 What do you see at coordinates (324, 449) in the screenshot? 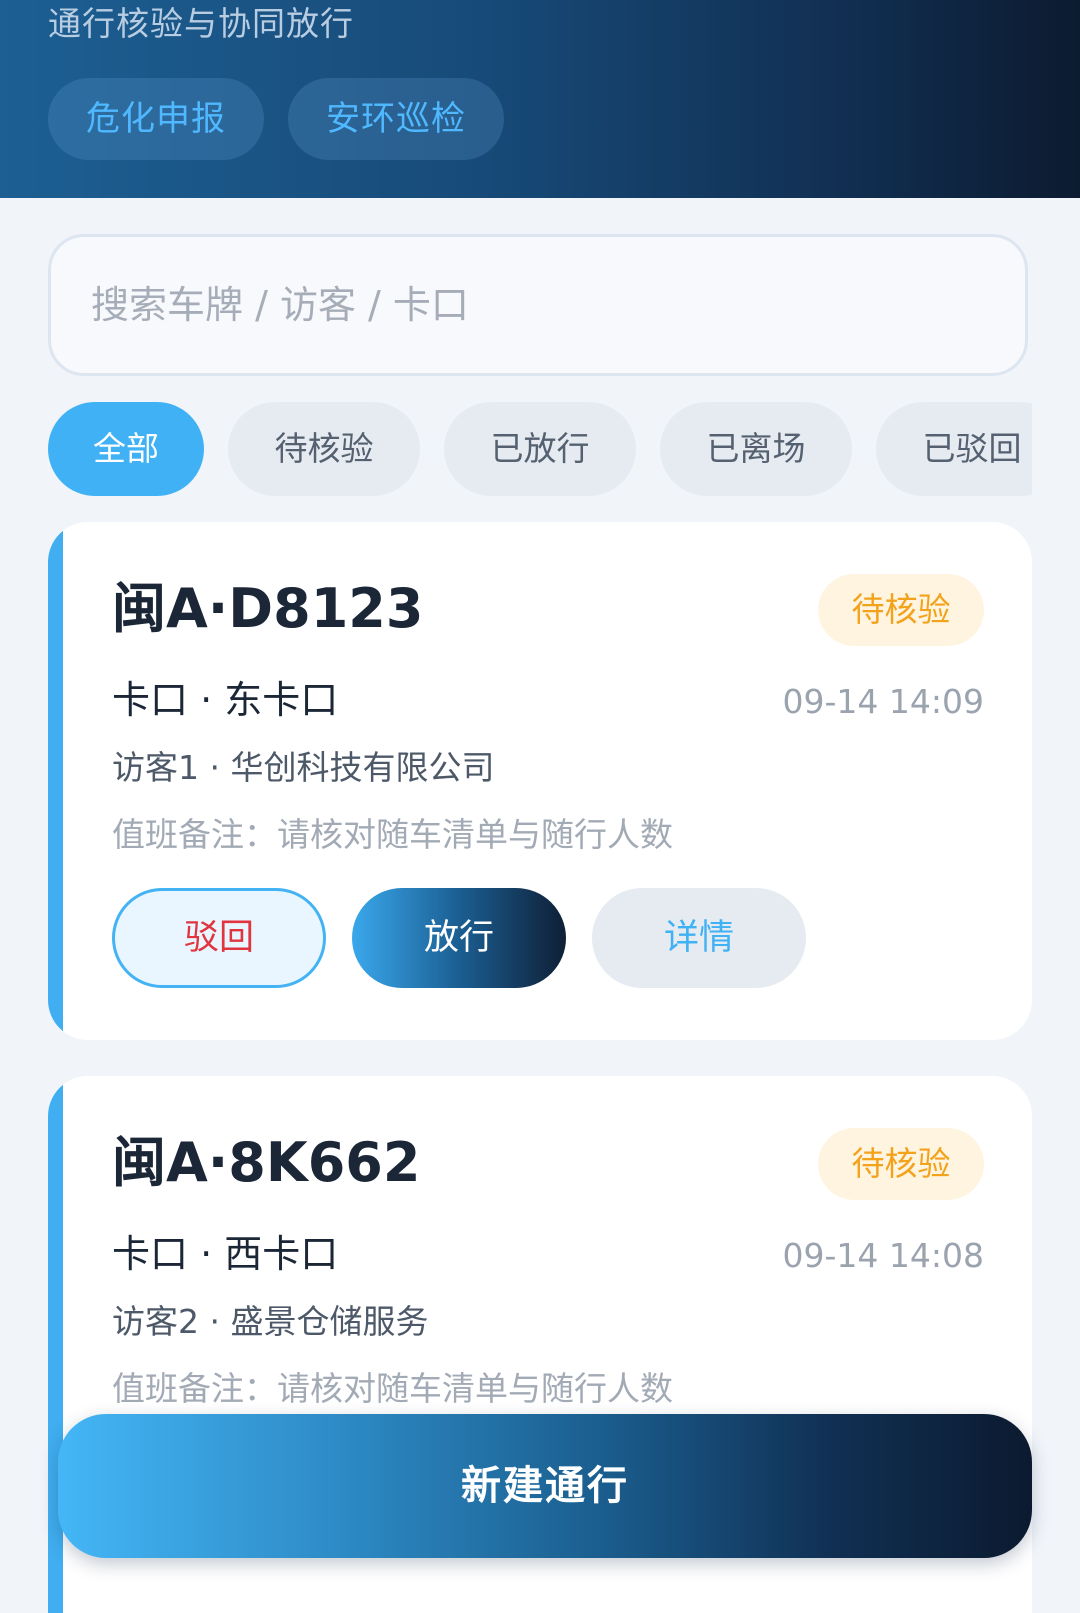
I see `filter-tab-pending: 待核验` at bounding box center [324, 449].